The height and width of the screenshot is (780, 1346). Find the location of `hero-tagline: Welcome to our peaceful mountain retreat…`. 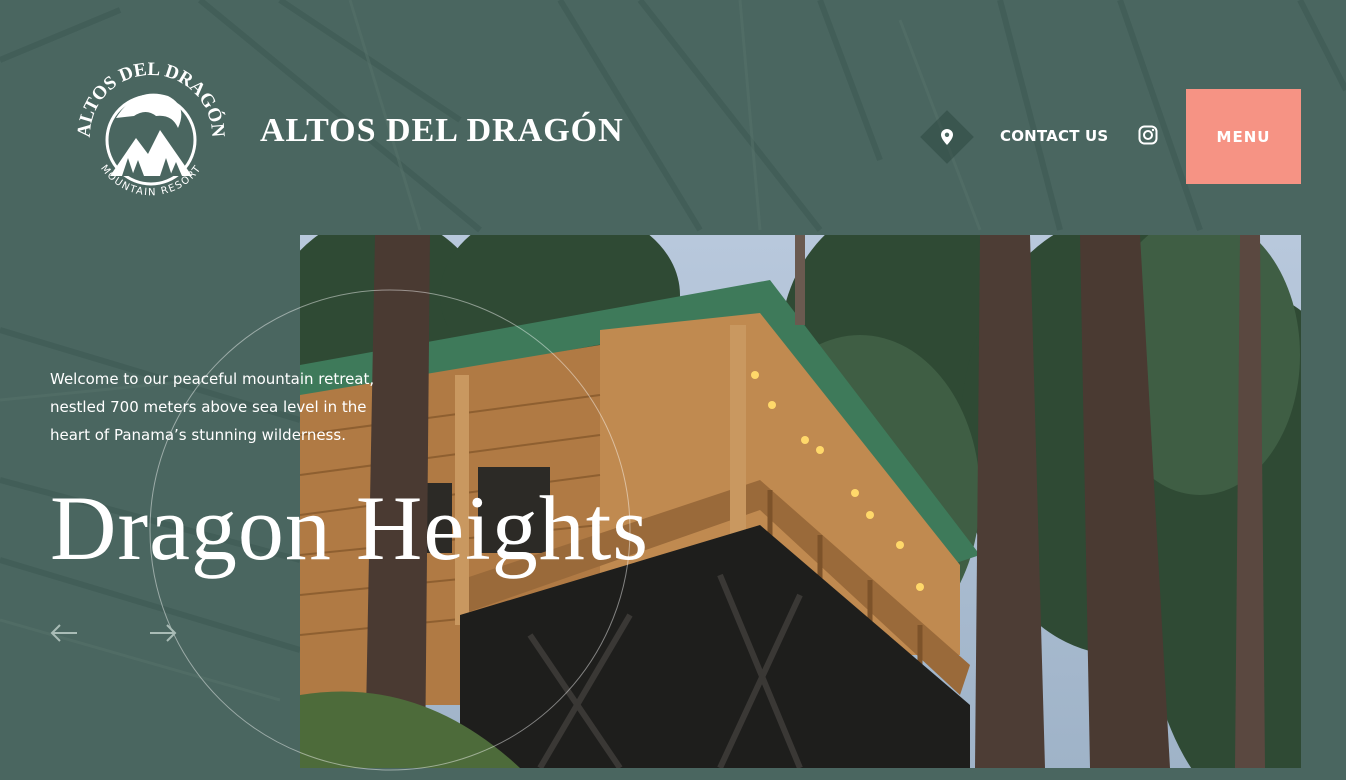

hero-tagline: Welcome to our peaceful mountain retreat… is located at coordinates (212, 407).